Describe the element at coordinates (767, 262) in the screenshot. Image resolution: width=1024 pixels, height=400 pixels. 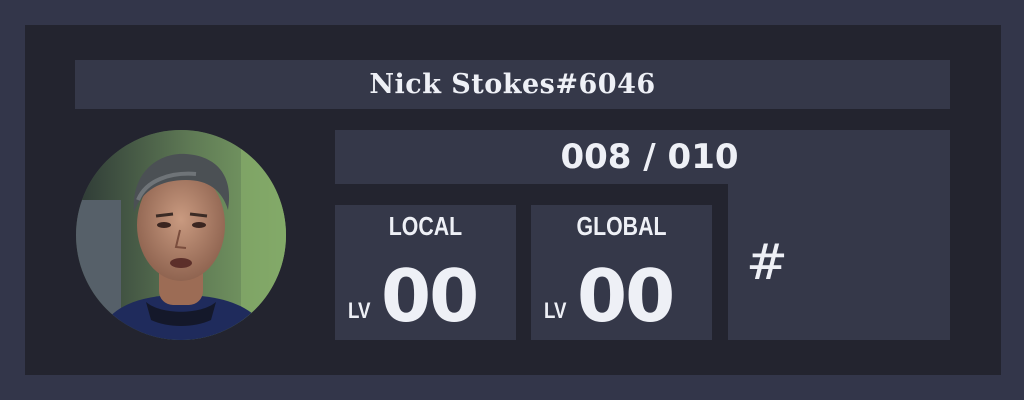
I see `rank-text: #` at that location.